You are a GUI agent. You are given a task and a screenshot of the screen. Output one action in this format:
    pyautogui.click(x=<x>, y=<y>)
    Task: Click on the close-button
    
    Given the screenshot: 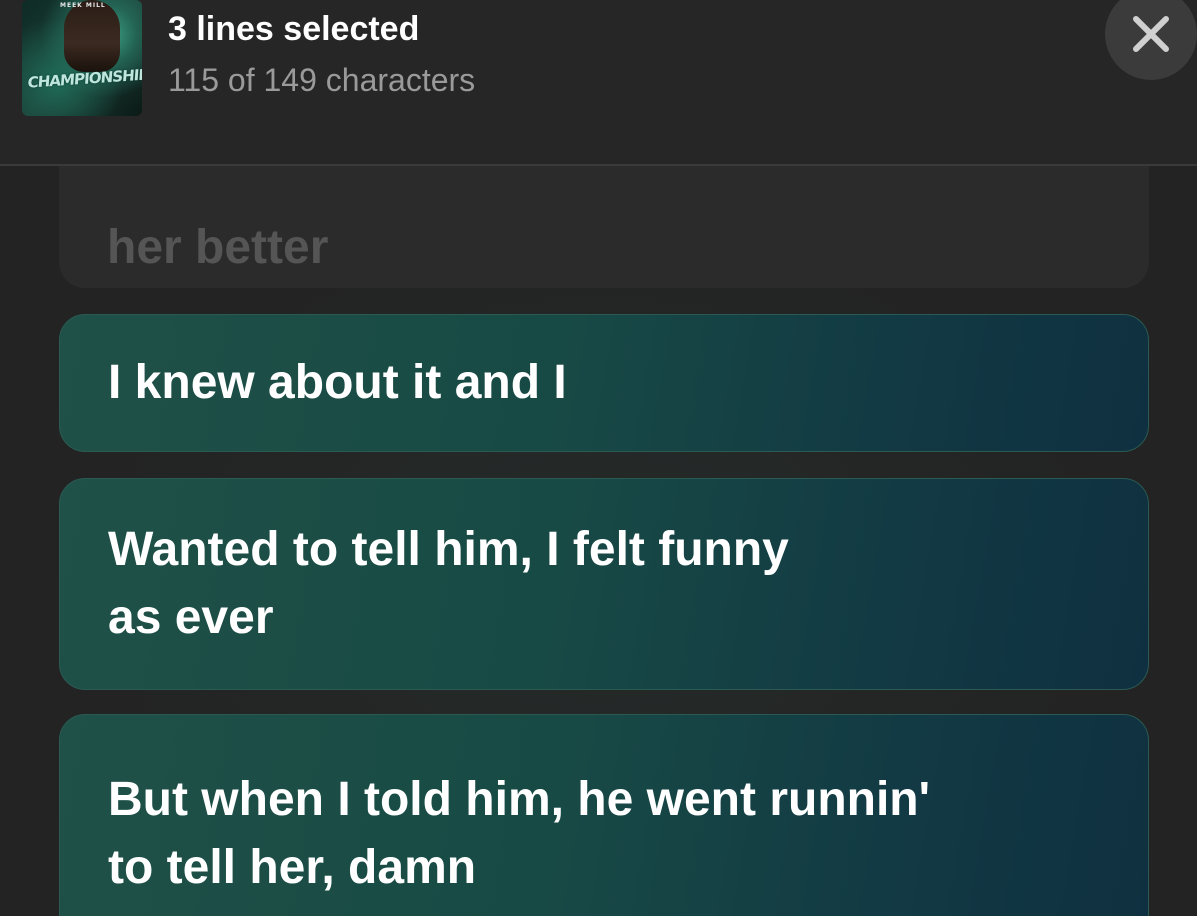 What is the action you would take?
    pyautogui.click(x=1151, y=40)
    